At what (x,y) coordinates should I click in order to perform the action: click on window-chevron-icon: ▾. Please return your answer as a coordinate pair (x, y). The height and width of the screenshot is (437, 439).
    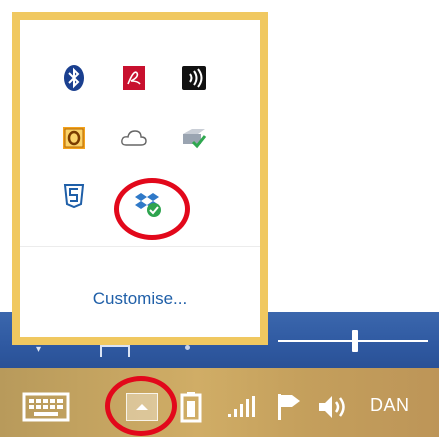
    Looking at the image, I should click on (39, 349).